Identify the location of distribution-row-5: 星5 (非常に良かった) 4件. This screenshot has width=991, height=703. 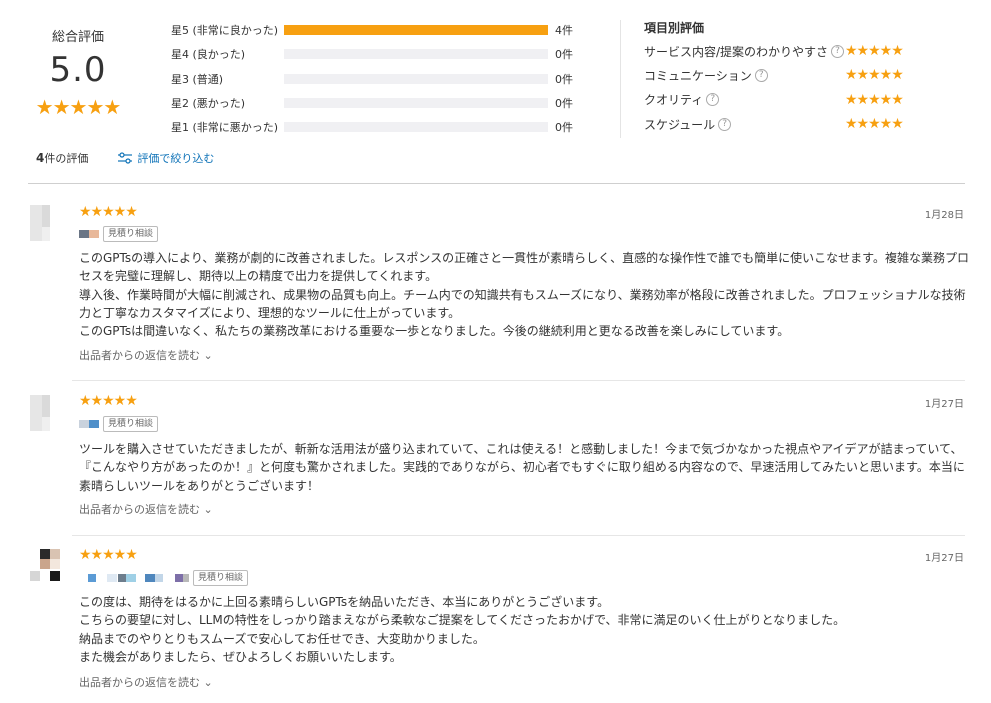
(372, 30).